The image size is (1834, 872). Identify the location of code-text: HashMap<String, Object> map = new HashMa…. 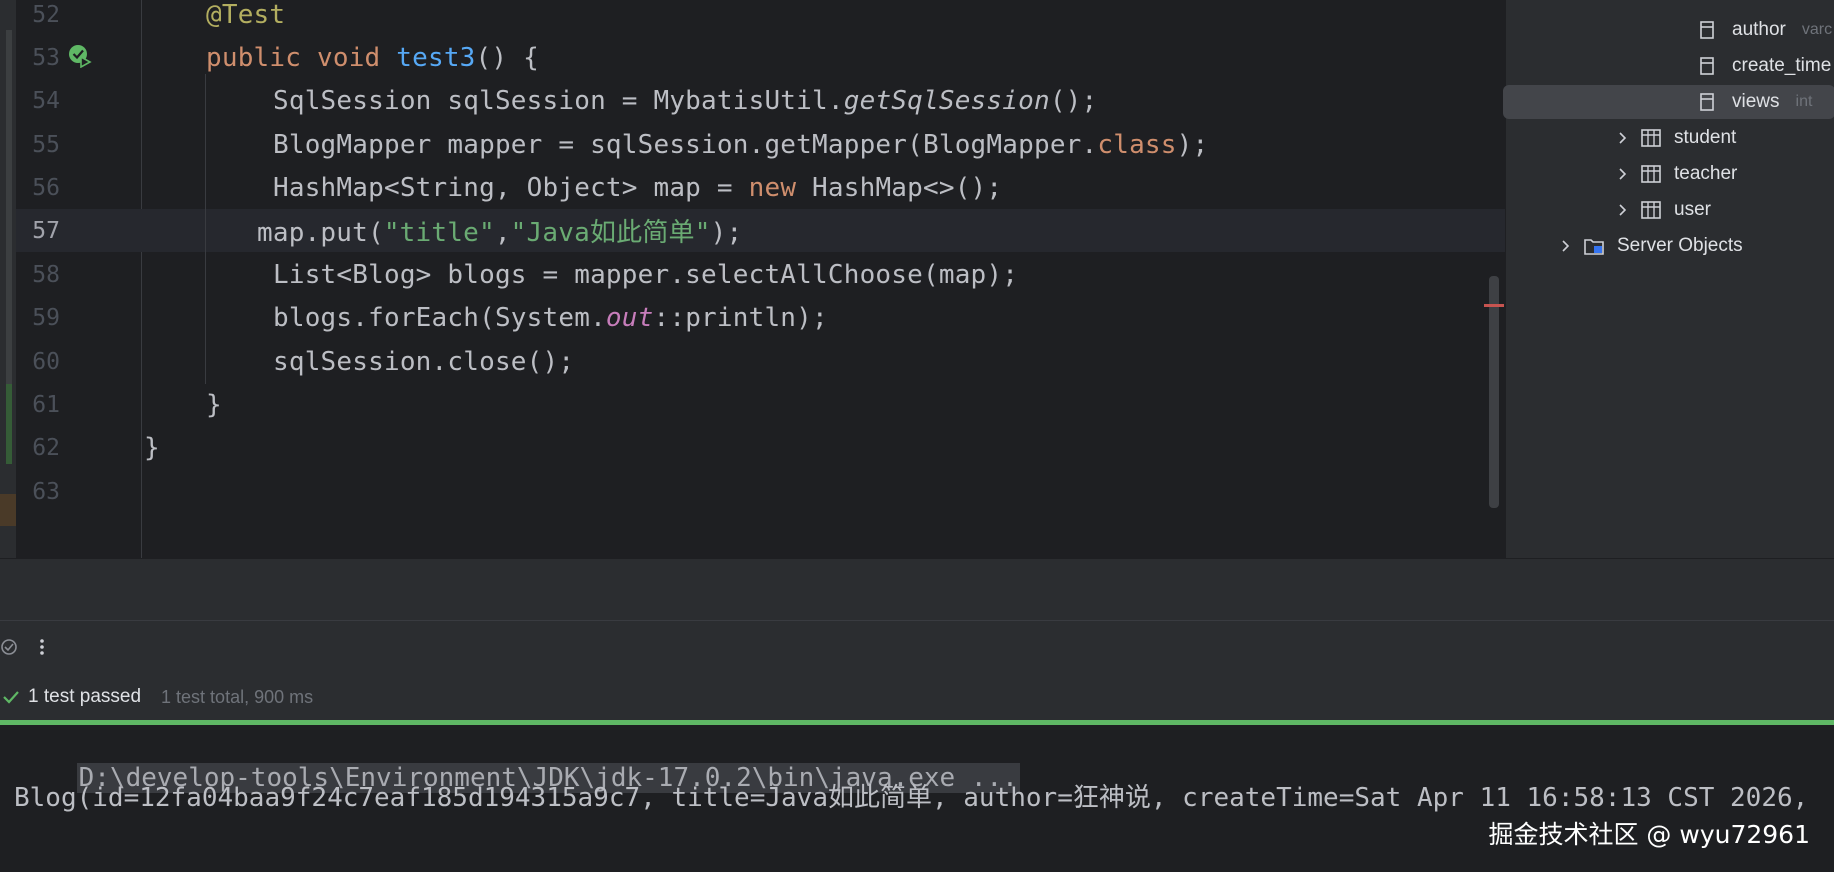
(638, 187).